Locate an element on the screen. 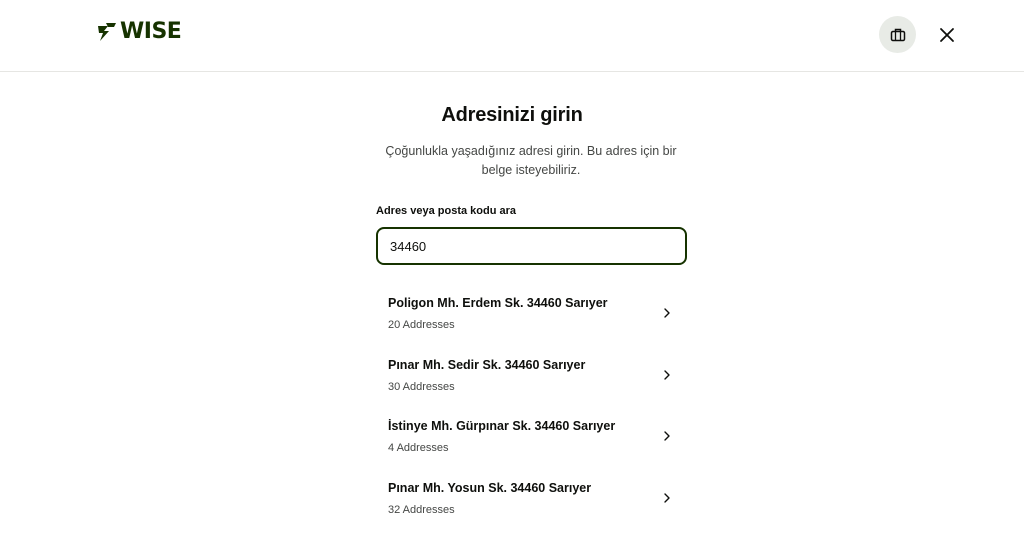 The width and height of the screenshot is (1024, 538). result-count: 20 Addresses is located at coordinates (421, 325).